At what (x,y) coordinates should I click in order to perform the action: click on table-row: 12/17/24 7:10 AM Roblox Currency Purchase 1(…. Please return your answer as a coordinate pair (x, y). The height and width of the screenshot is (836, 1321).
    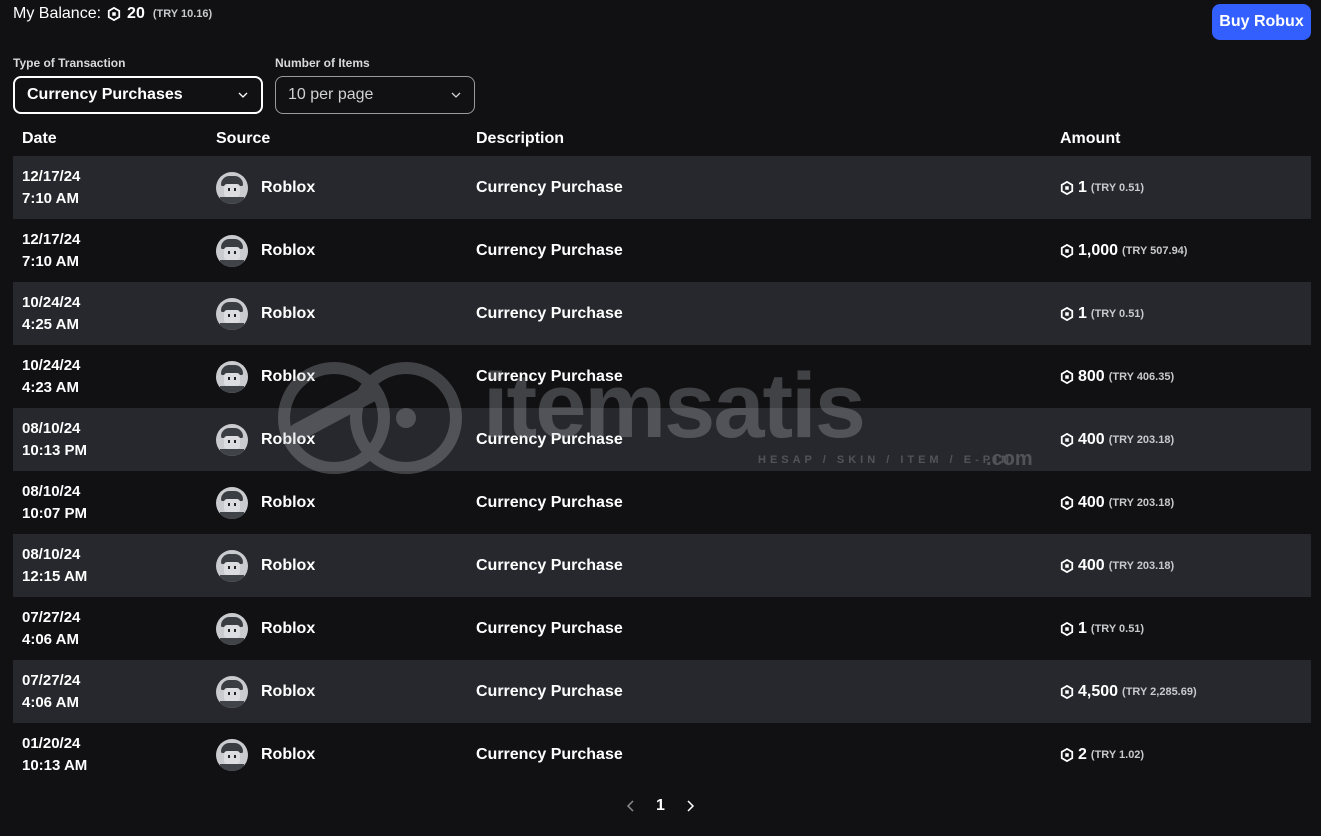
    Looking at the image, I should click on (662, 187).